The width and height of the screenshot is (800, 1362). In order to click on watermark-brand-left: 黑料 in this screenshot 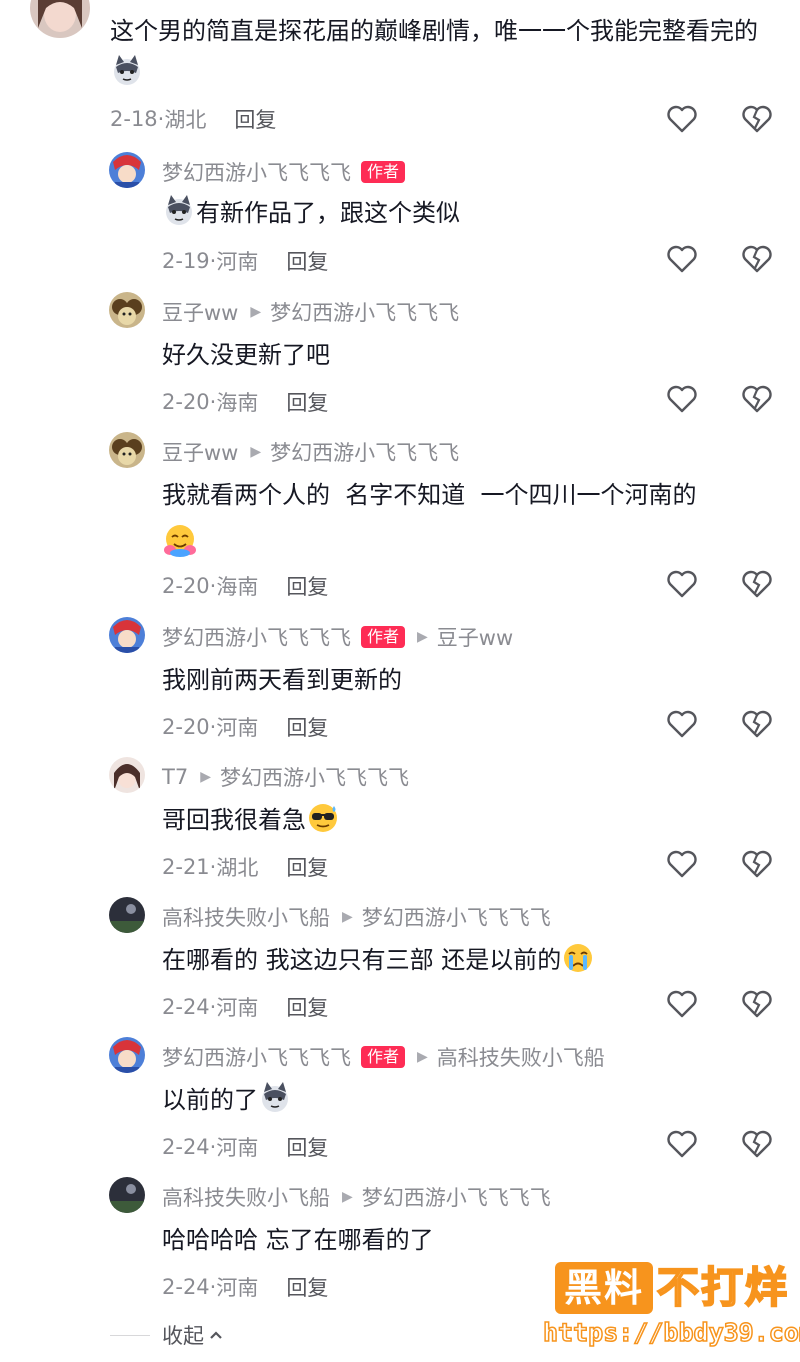, I will do `click(604, 1288)`.